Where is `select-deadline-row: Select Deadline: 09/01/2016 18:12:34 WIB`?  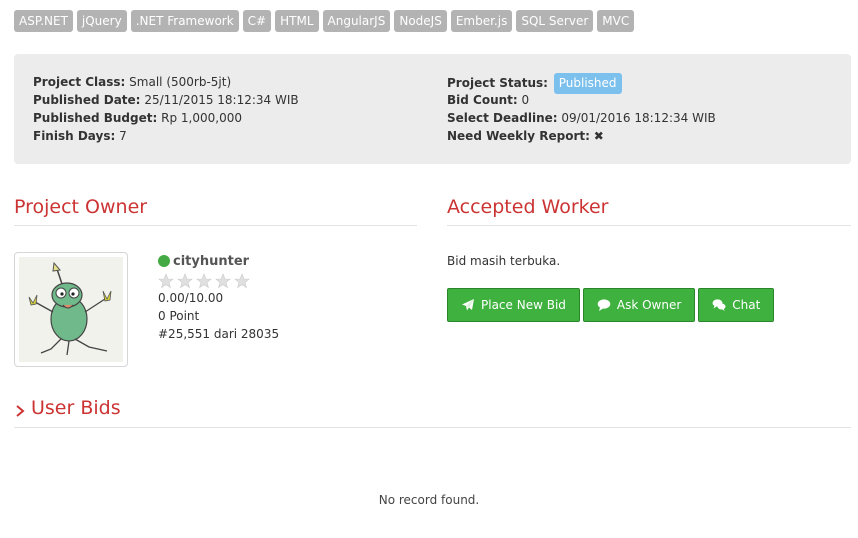 select-deadline-row: Select Deadline: 09/01/2016 18:12:34 WIB is located at coordinates (581, 118).